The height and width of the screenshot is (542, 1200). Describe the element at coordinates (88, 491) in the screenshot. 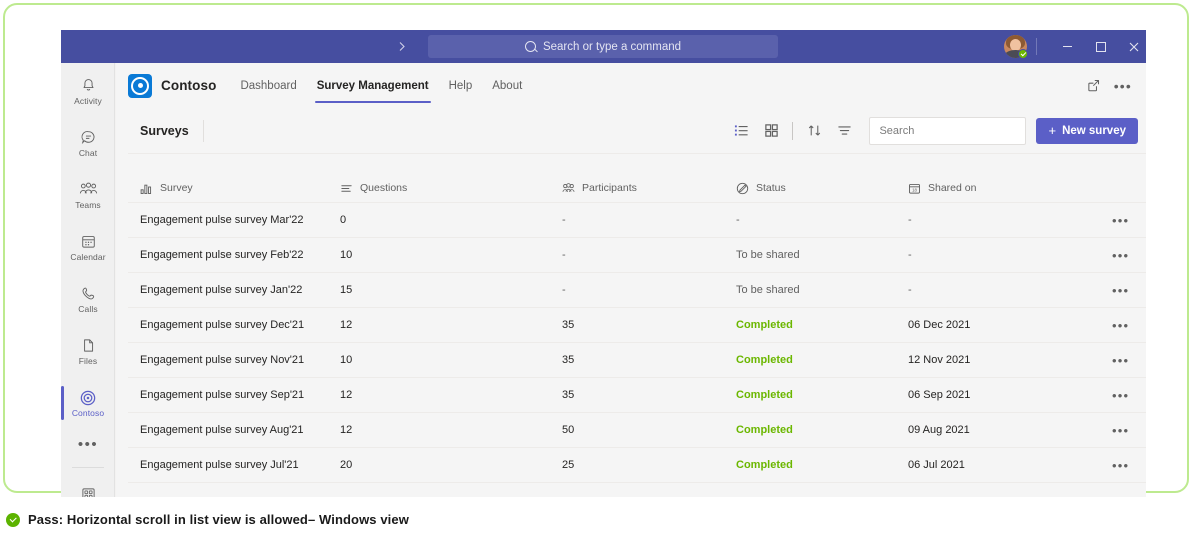

I see `store-grid-icon` at that location.